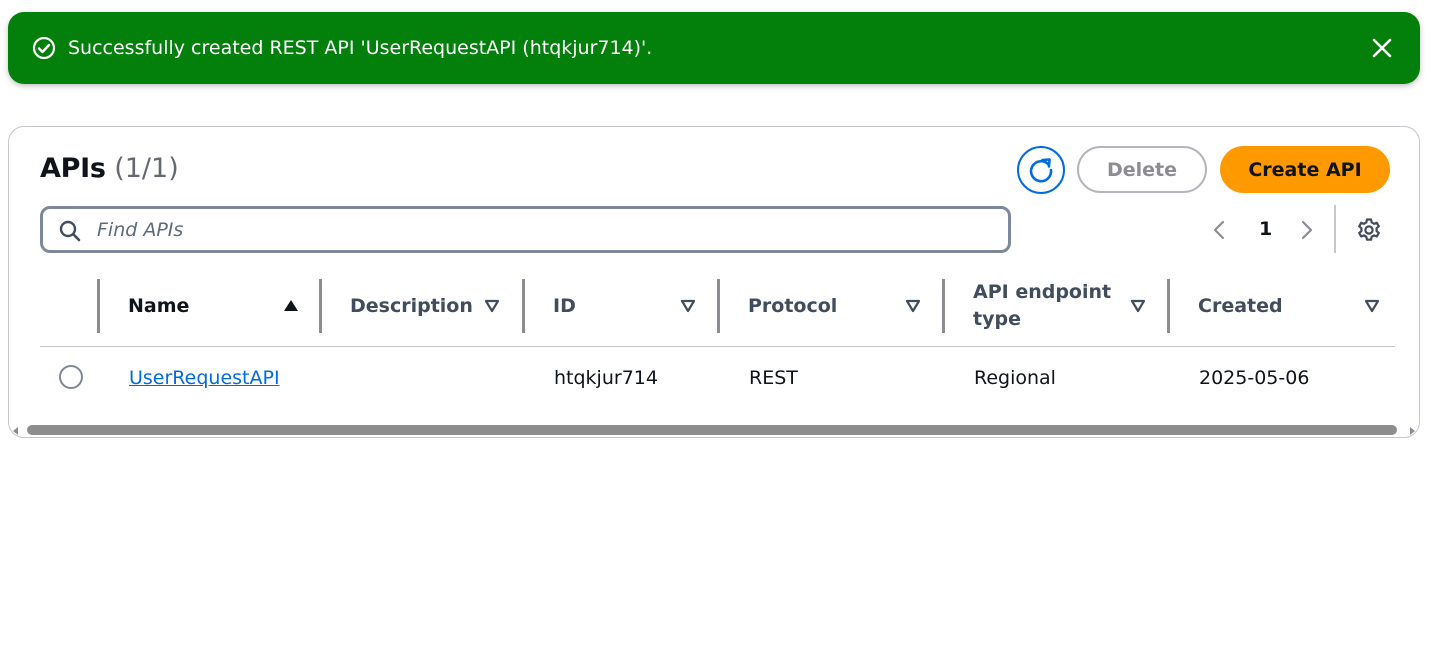  What do you see at coordinates (1254, 378) in the screenshot?
I see `api-created-date: 2025-05-06` at bounding box center [1254, 378].